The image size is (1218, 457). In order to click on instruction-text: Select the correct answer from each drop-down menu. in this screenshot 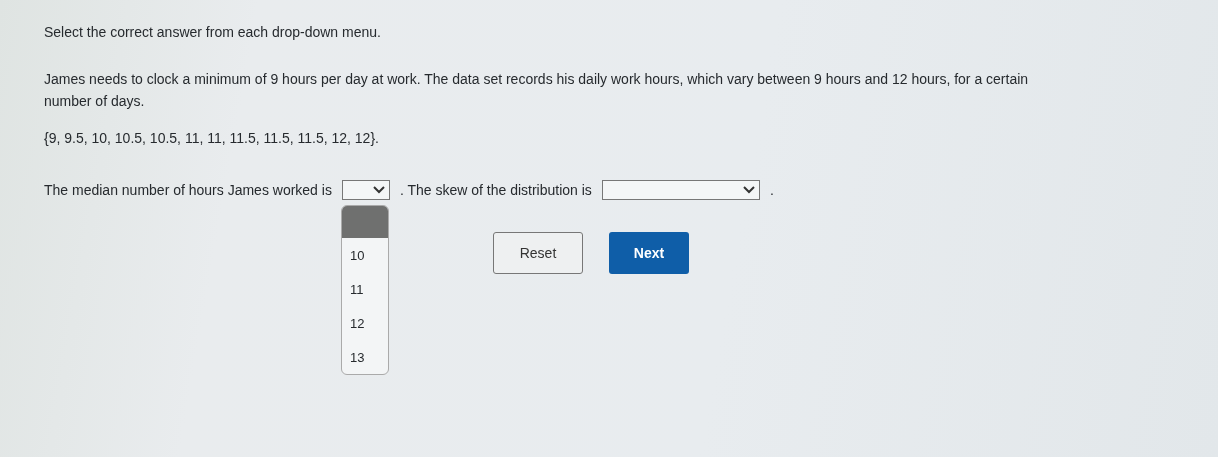, I will do `click(213, 32)`.